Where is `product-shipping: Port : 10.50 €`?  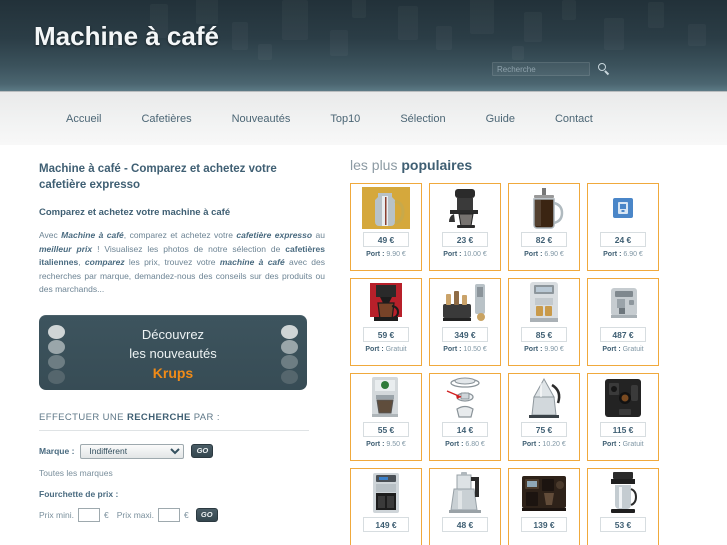 product-shipping: Port : 10.50 € is located at coordinates (465, 349).